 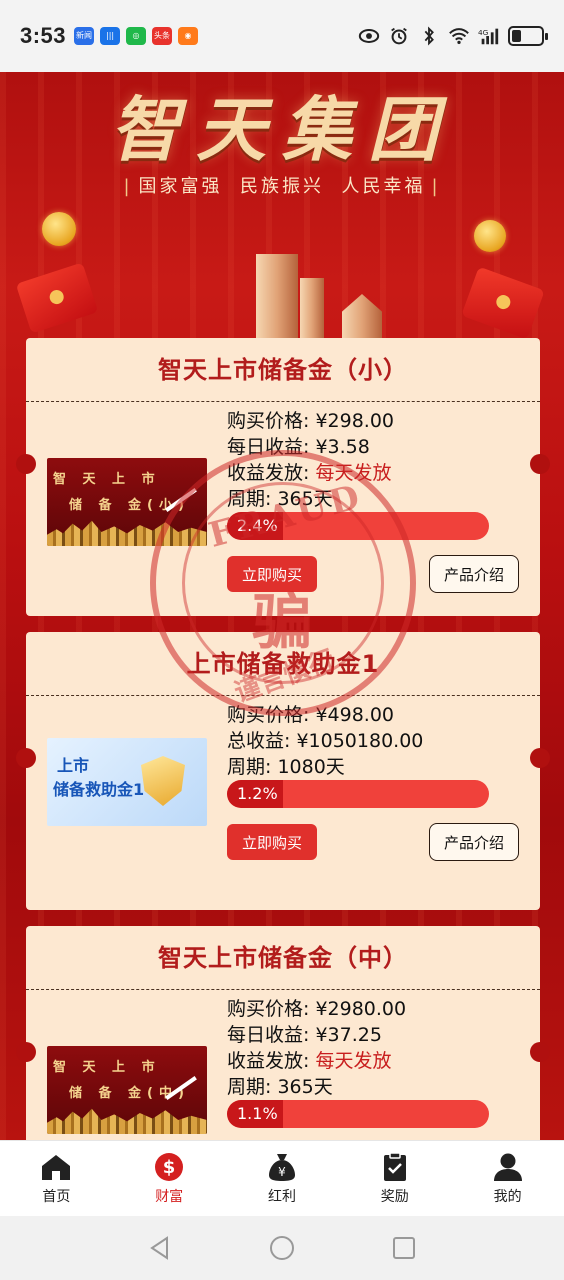 What do you see at coordinates (127, 1090) in the screenshot?
I see `product-image: 智 天 上 市 储 备 金(中)` at bounding box center [127, 1090].